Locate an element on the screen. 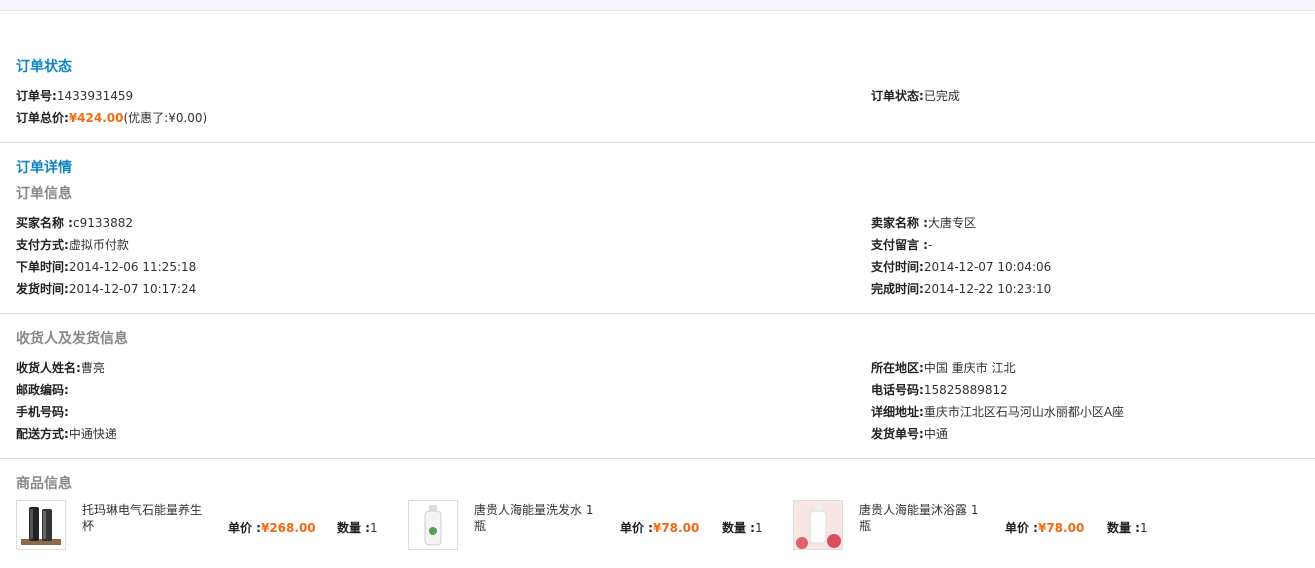 The width and height of the screenshot is (1315, 568). order-state-row: 订单状态:已完成 is located at coordinates (915, 95).